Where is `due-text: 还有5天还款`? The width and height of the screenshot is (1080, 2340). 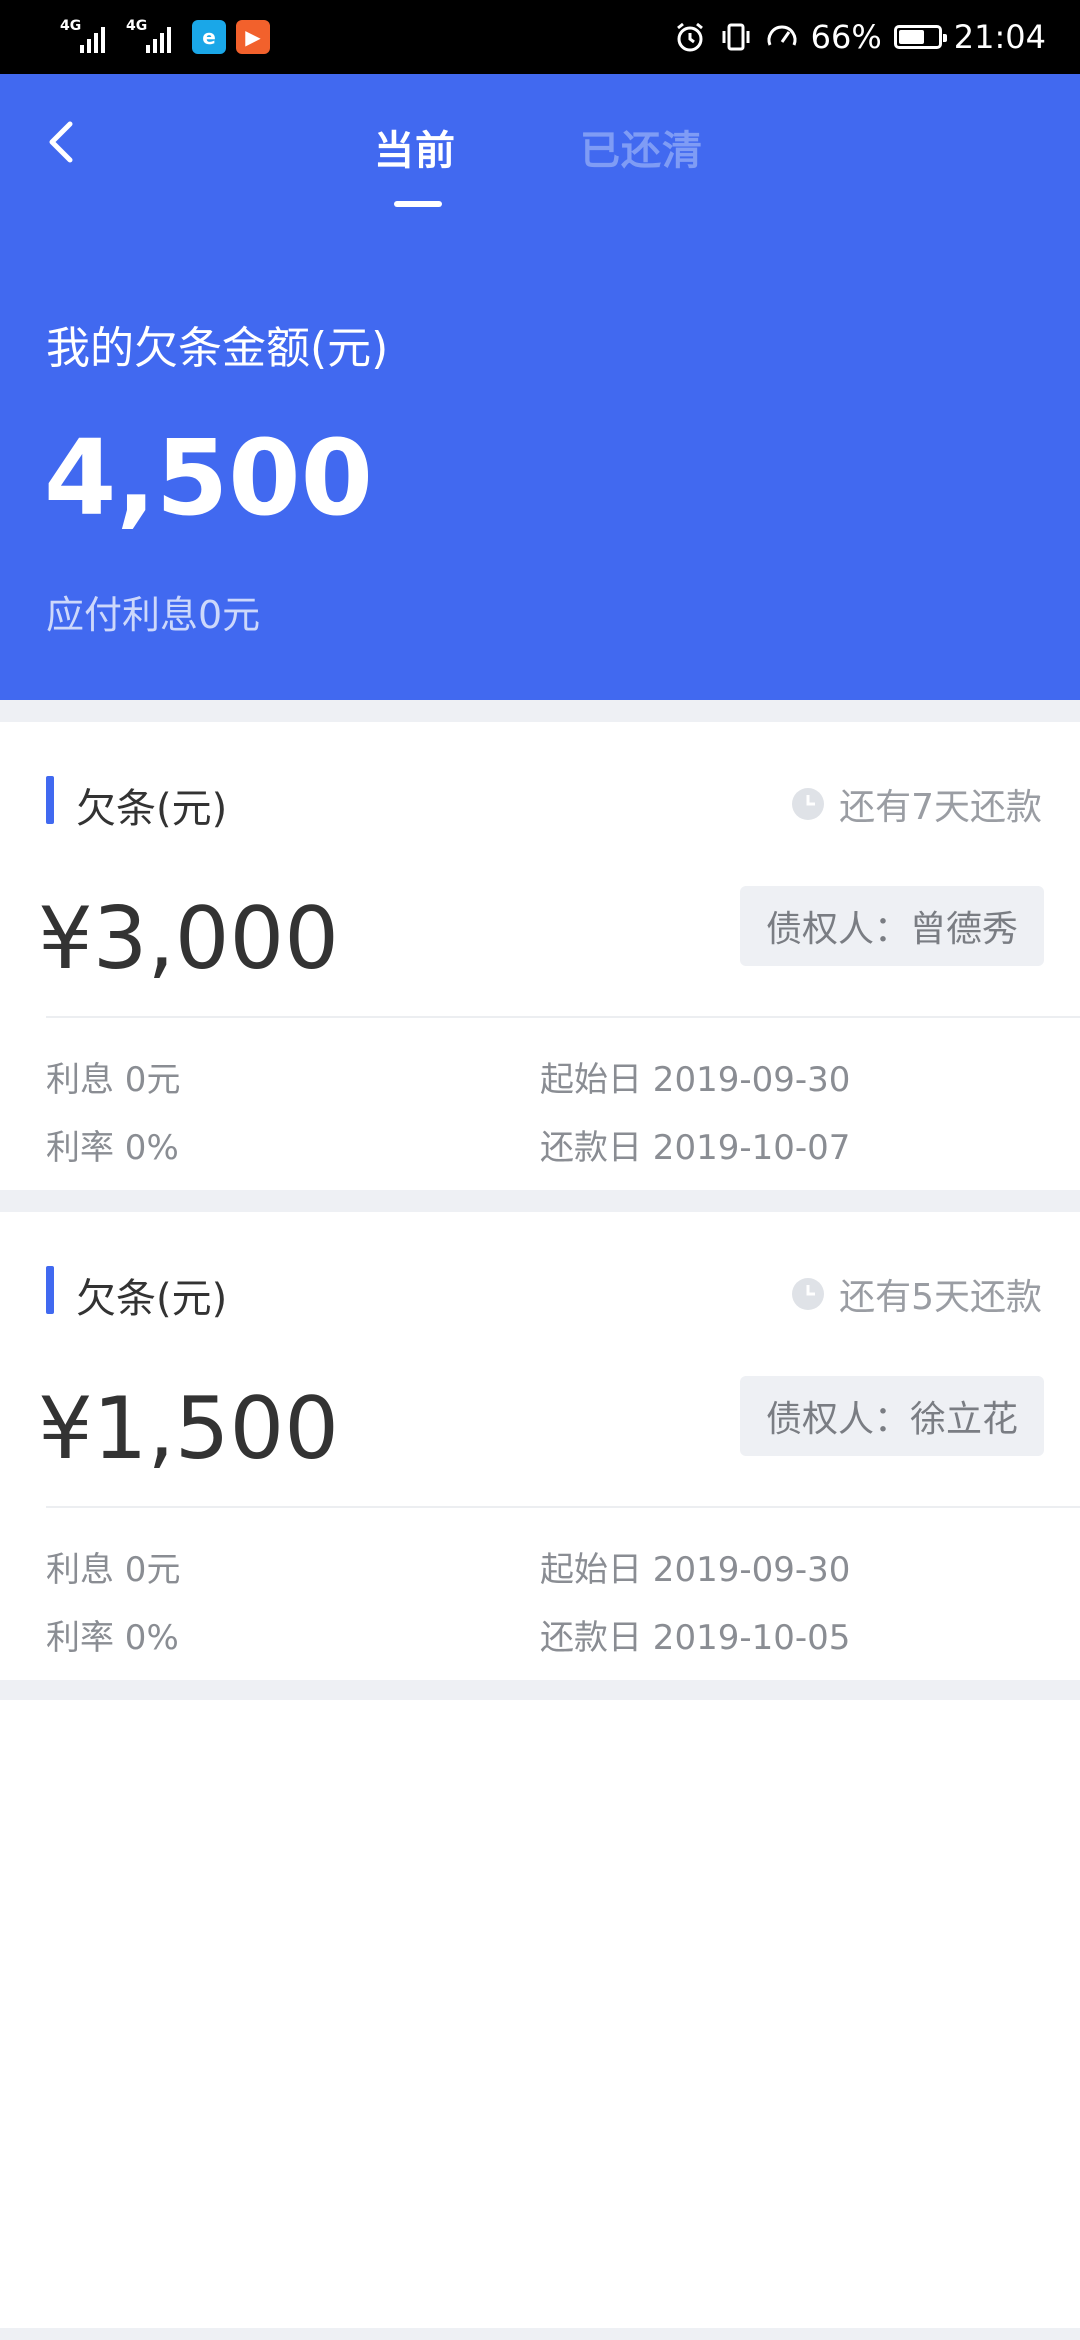 due-text: 还有5天还款 is located at coordinates (940, 1297).